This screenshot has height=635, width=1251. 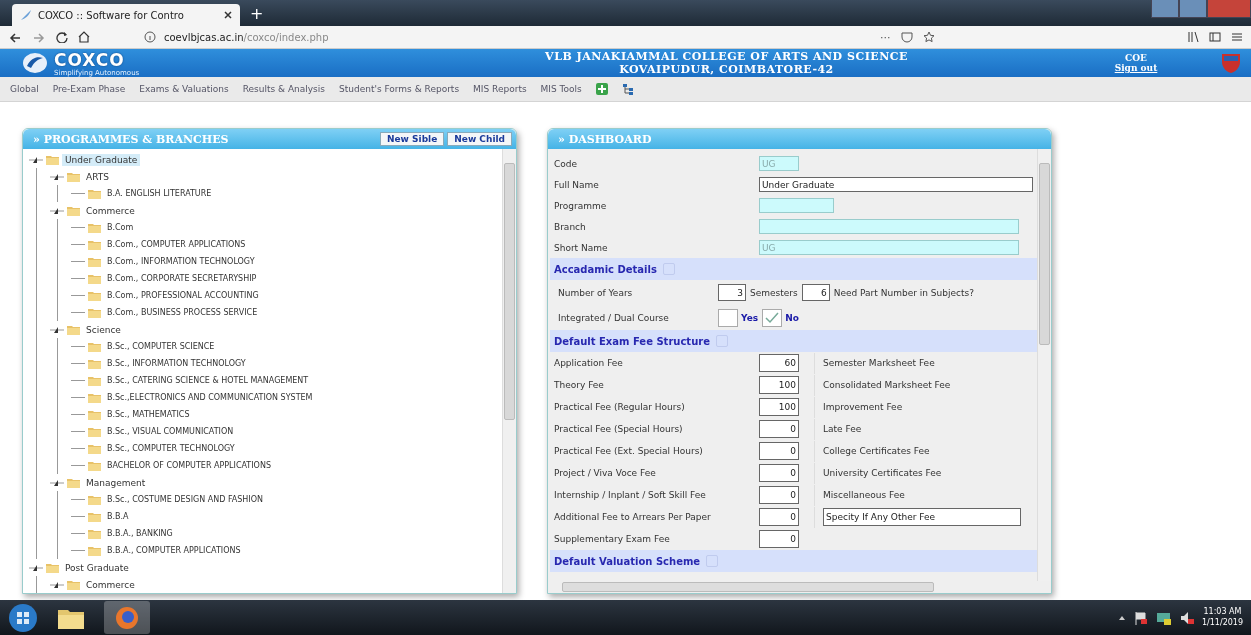 What do you see at coordinates (399, 89) in the screenshot?
I see `menu-item: Student's Forms & Reports` at bounding box center [399, 89].